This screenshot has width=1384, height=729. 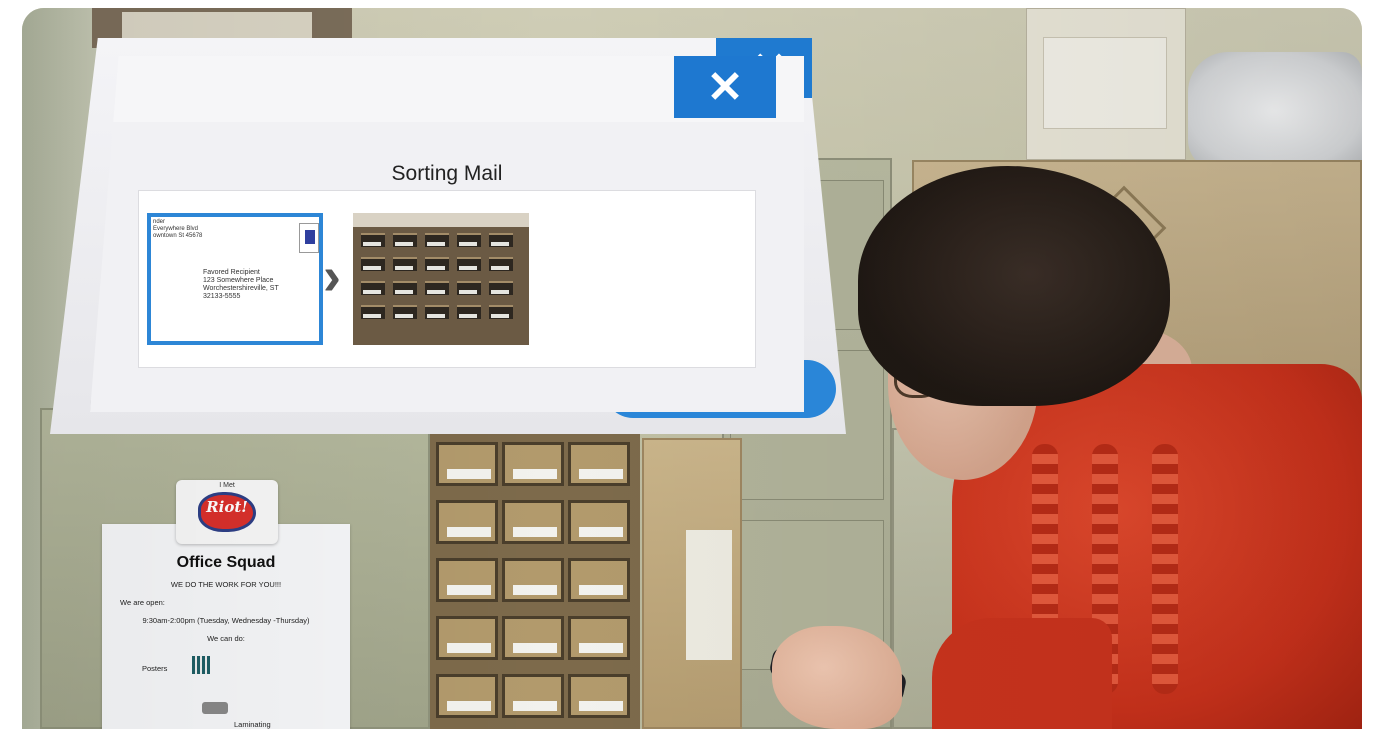 What do you see at coordinates (692, 583) in the screenshot?
I see `cardboard-box-small` at bounding box center [692, 583].